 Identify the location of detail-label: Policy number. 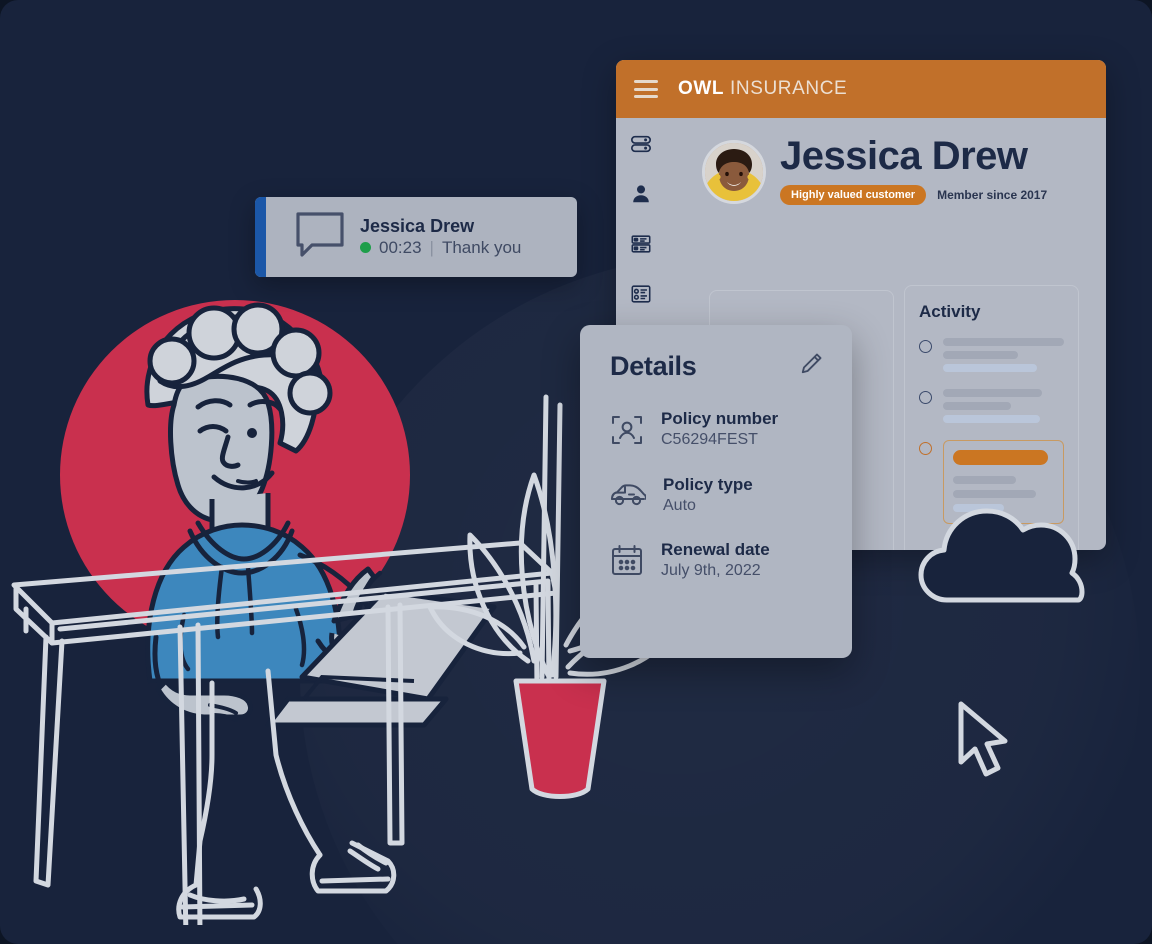
(720, 418).